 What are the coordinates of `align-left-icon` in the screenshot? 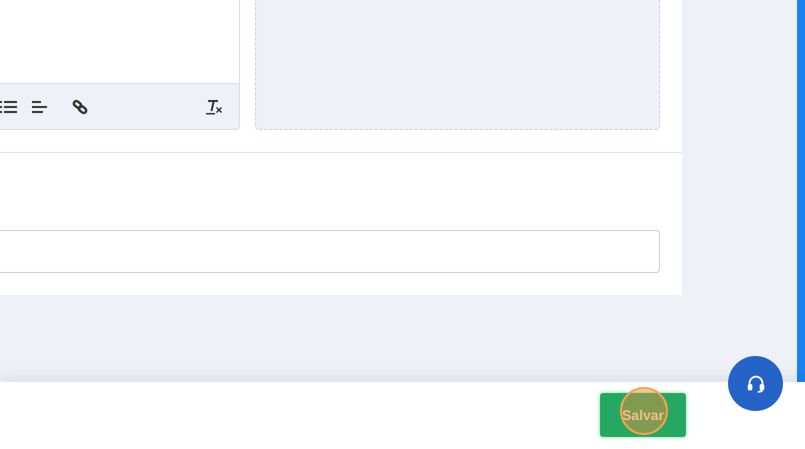 It's located at (40, 106).